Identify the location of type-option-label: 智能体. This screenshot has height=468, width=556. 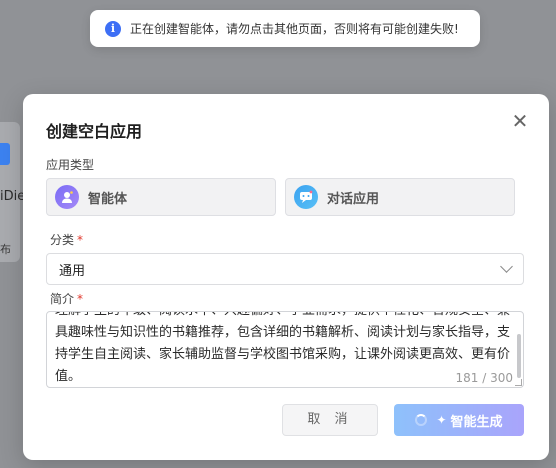
(108, 199).